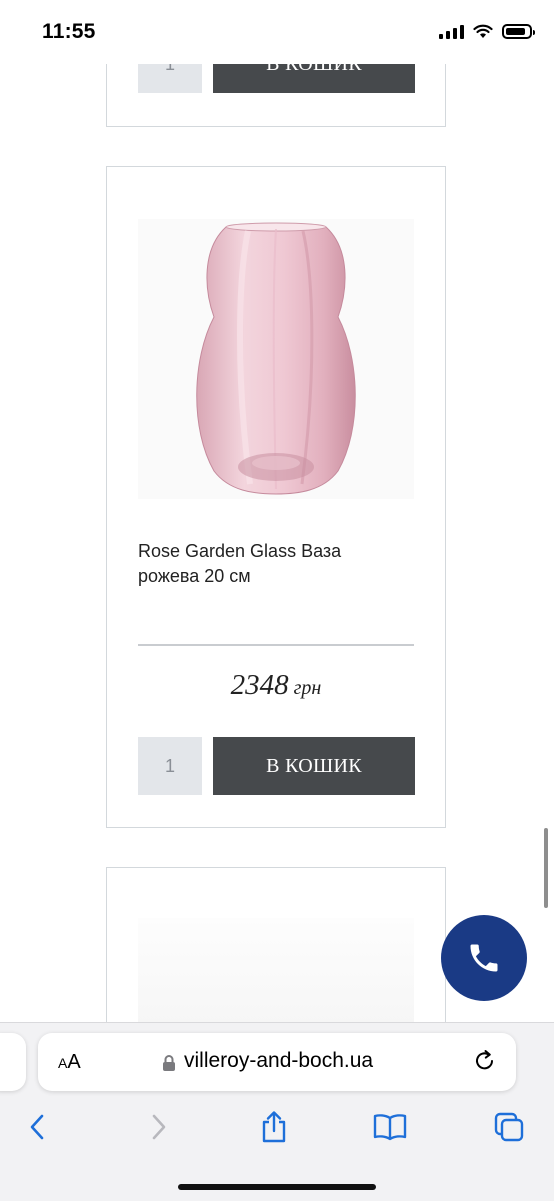  What do you see at coordinates (485, 1061) in the screenshot?
I see `reload-icon` at bounding box center [485, 1061].